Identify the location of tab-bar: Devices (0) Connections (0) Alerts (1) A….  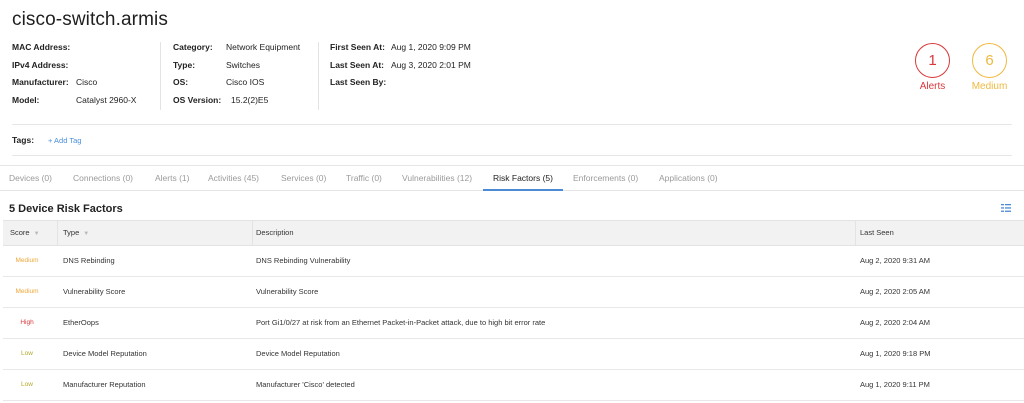
(512, 178).